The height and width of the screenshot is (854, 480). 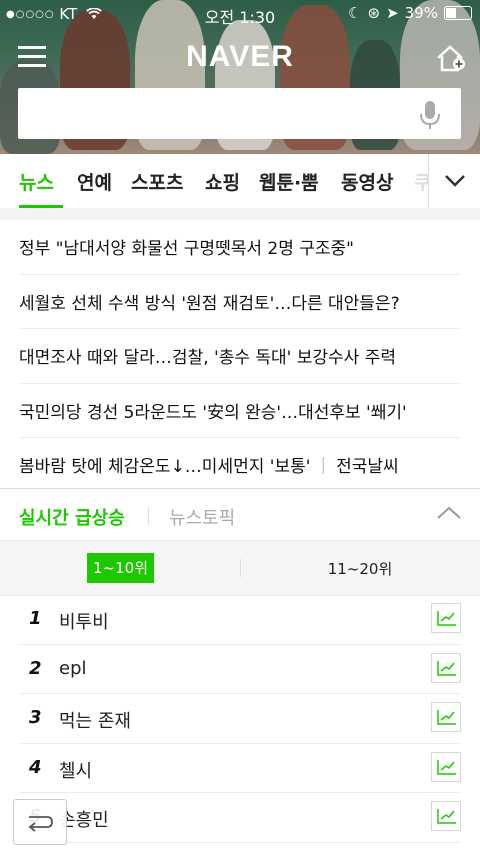 I want to click on chevron-up-icon, so click(x=449, y=513).